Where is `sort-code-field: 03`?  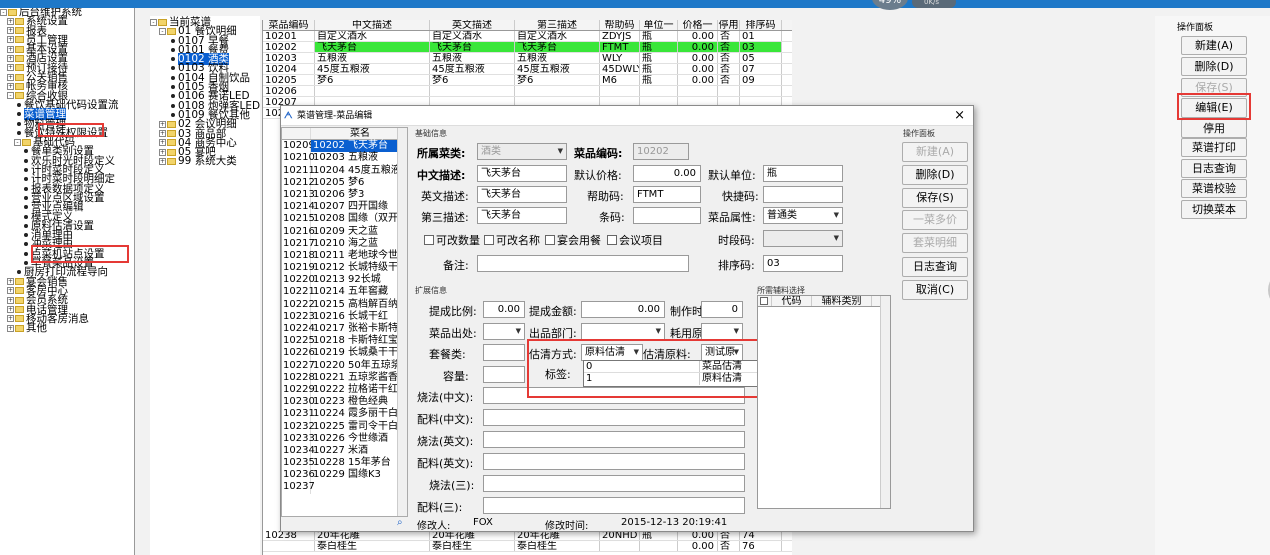
sort-code-field: 03 is located at coordinates (803, 263).